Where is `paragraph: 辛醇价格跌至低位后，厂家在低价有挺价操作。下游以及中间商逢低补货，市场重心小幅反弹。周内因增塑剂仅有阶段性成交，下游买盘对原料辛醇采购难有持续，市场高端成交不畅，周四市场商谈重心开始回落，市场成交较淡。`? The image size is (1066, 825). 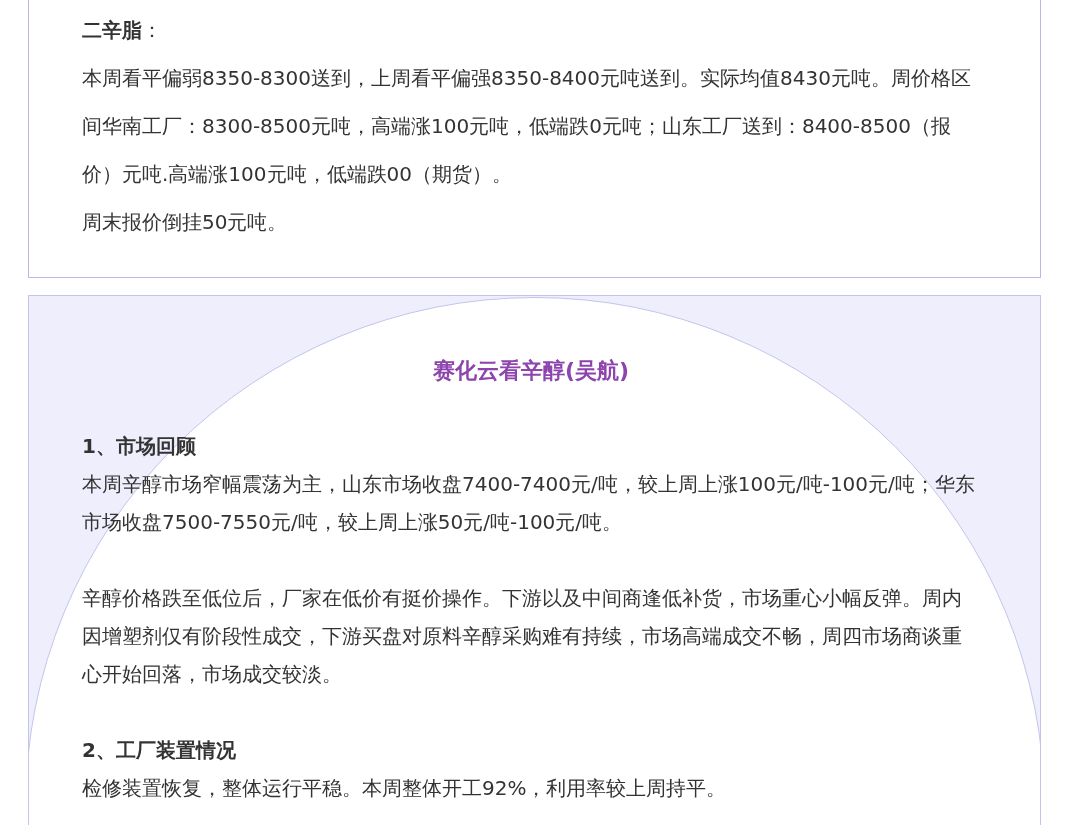
paragraph: 辛醇价格跌至低位后，厂家在低价有挺价操作。下游以及中间商逢低补货，市场重心小幅反弹。周内因增塑剂仅有阶段性成交，下游买盘对原料辛醇采购难有持续，市场高端成交不畅，周四市场商谈重心开始回落，市场成交较淡。 is located at coordinates (522, 636).